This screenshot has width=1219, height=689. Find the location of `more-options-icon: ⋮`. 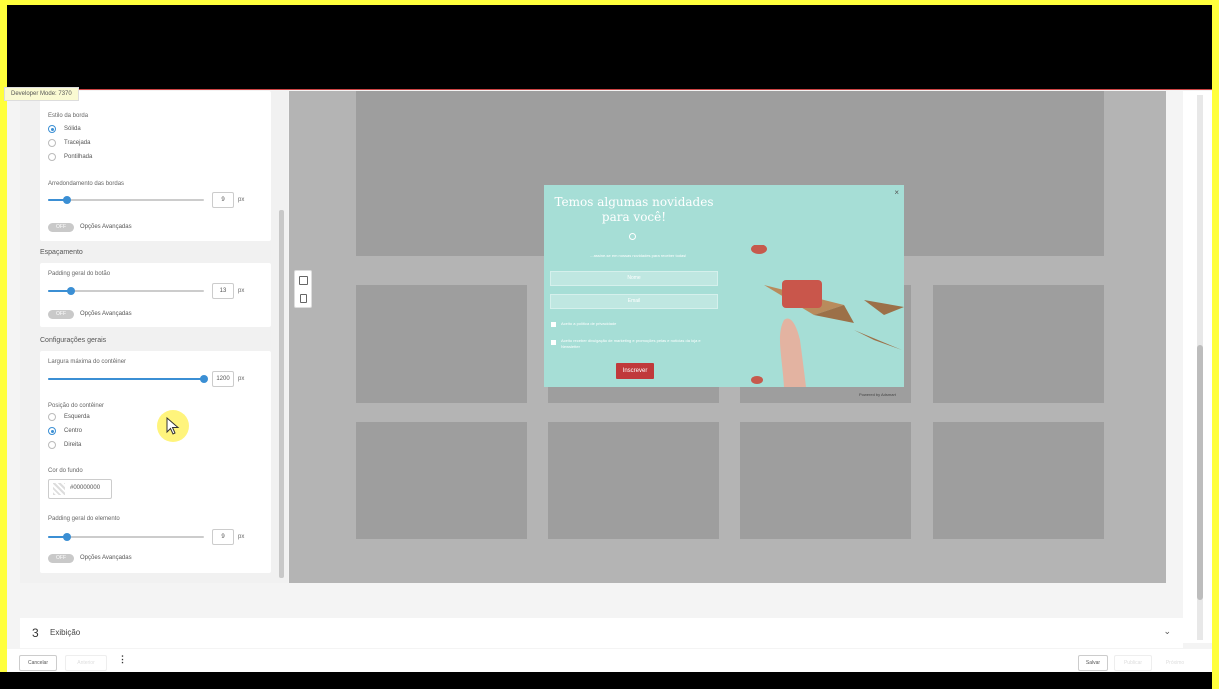

more-options-icon: ⋮ is located at coordinates (122, 659).